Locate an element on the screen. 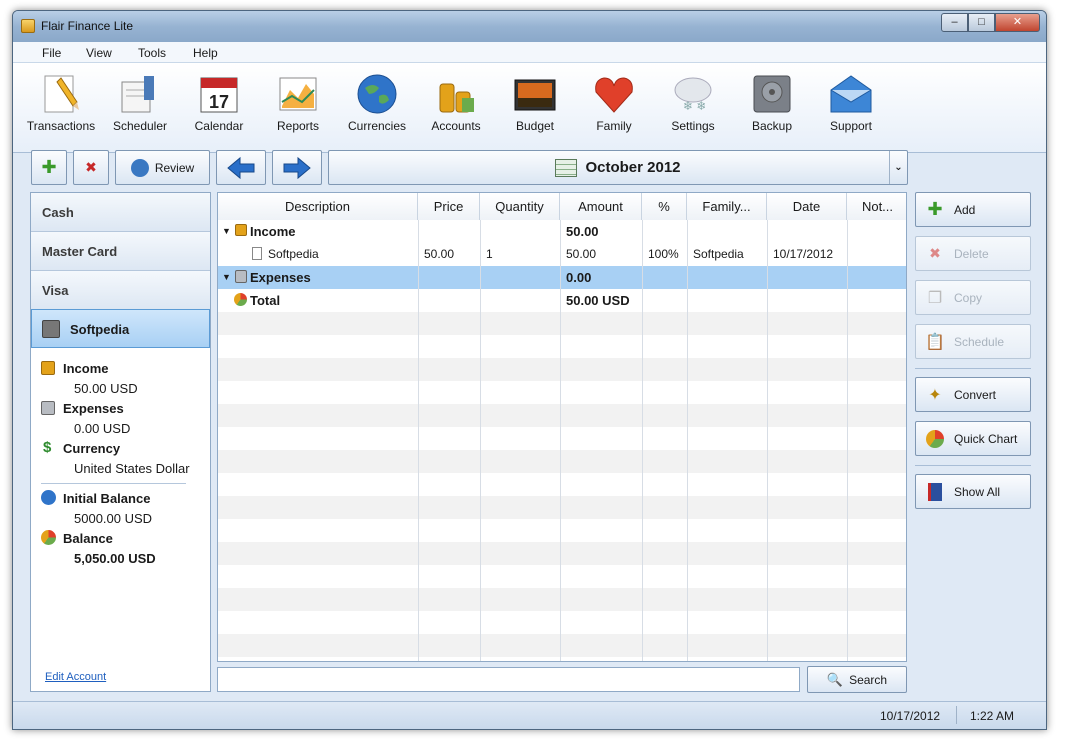 The image size is (1068, 750). column-divider is located at coordinates (642, 440).